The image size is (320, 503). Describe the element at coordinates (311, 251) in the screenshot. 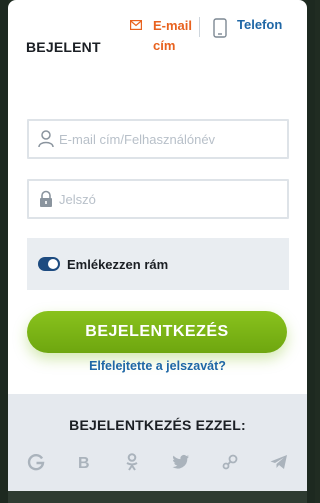

I see `background-right` at that location.